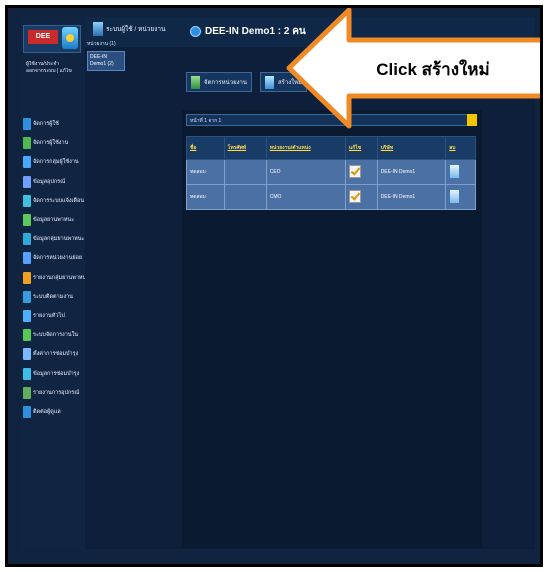  What do you see at coordinates (432, 69) in the screenshot?
I see `callout-text: Click สร้างใหม่` at bounding box center [432, 69].